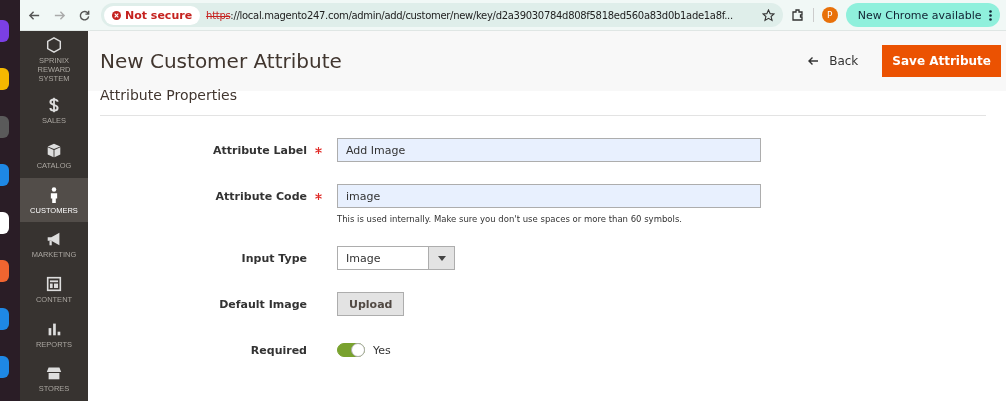 This screenshot has width=1006, height=401. Describe the element at coordinates (768, 15) in the screenshot. I see `bookmark-star-icon` at that location.